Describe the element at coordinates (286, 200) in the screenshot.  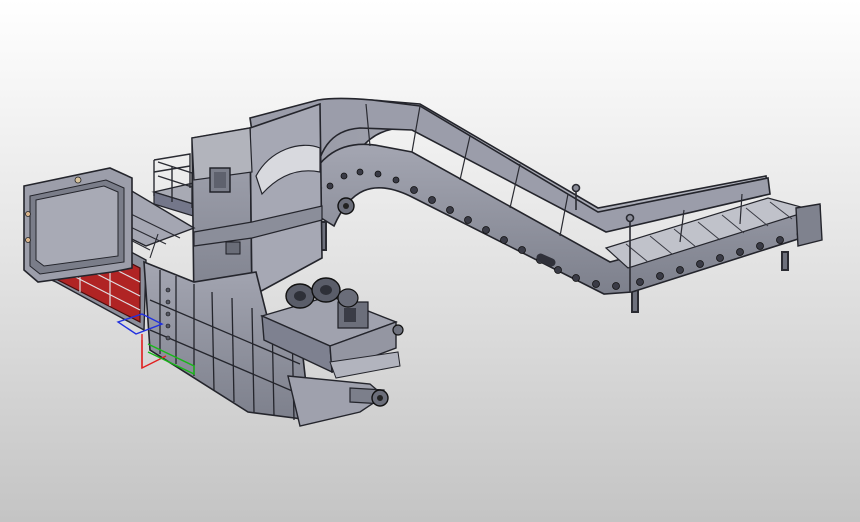
I see `hopper-tower-side` at that location.